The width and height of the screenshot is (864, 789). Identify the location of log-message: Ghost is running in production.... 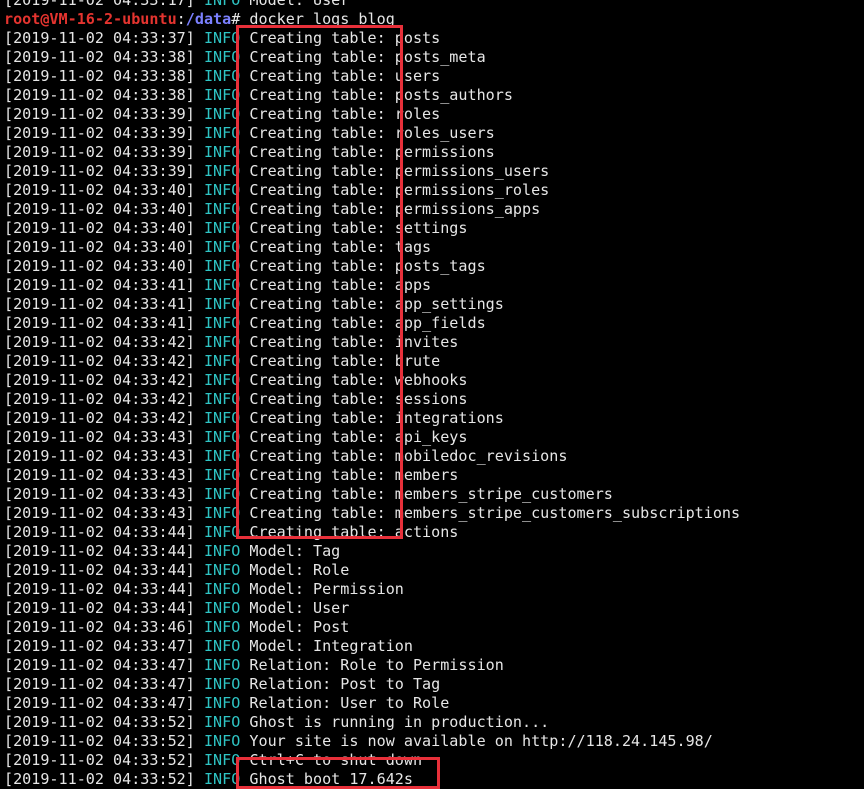
(399, 722).